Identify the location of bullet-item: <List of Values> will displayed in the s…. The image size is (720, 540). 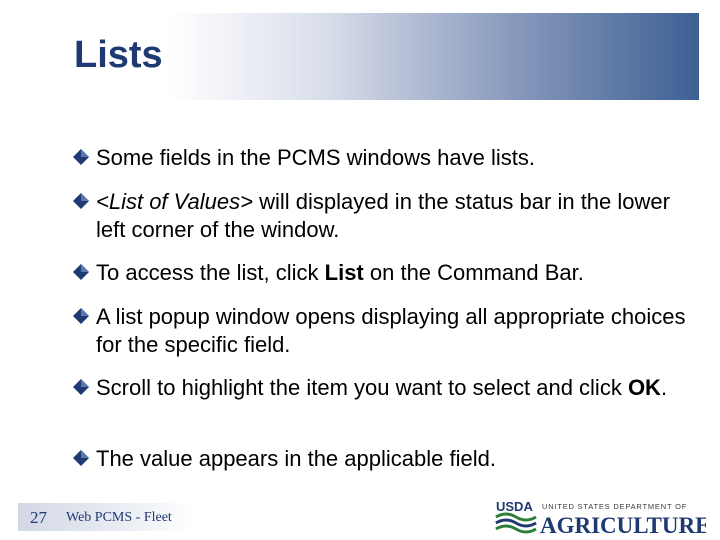
(382, 216).